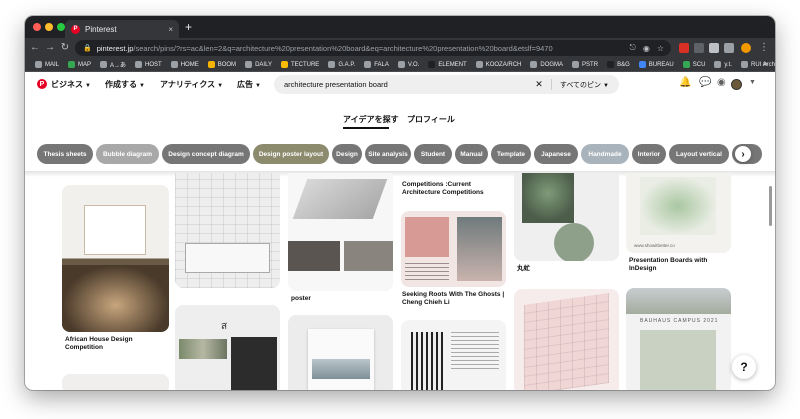 This screenshot has height=419, width=800. Describe the element at coordinates (699, 64) in the screenshot. I see `bookmark-label: SCU` at that location.